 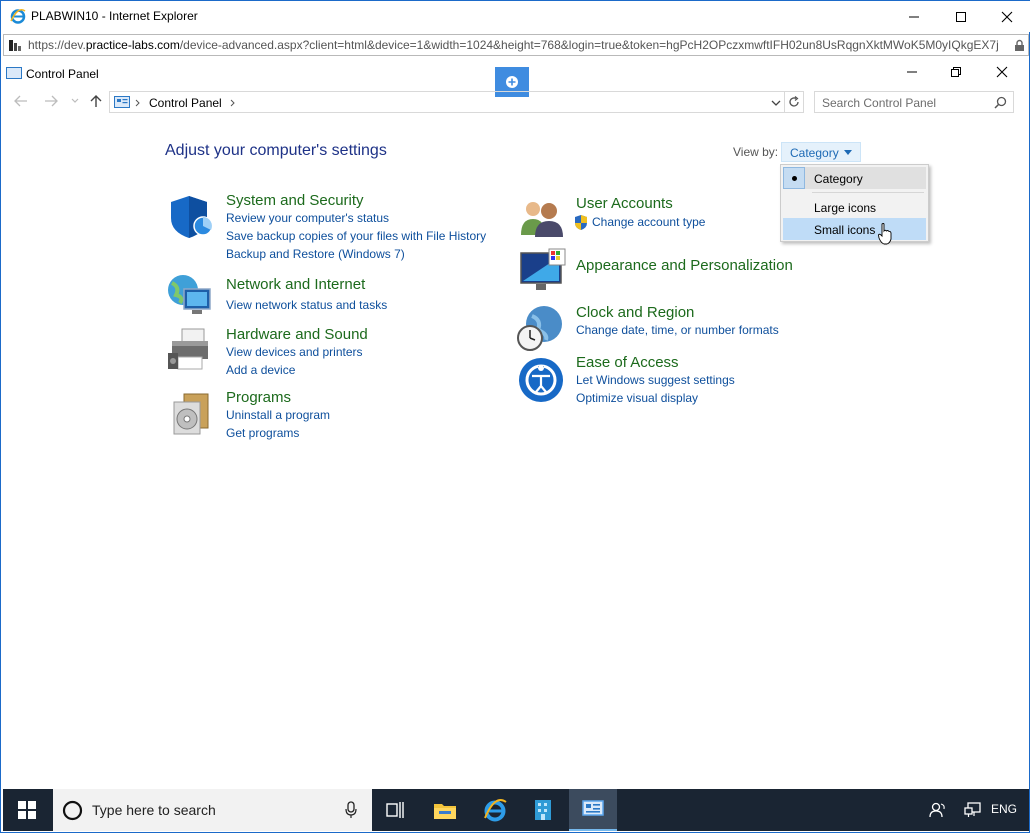 What do you see at coordinates (278, 397) in the screenshot?
I see `category-title: Programs` at bounding box center [278, 397].